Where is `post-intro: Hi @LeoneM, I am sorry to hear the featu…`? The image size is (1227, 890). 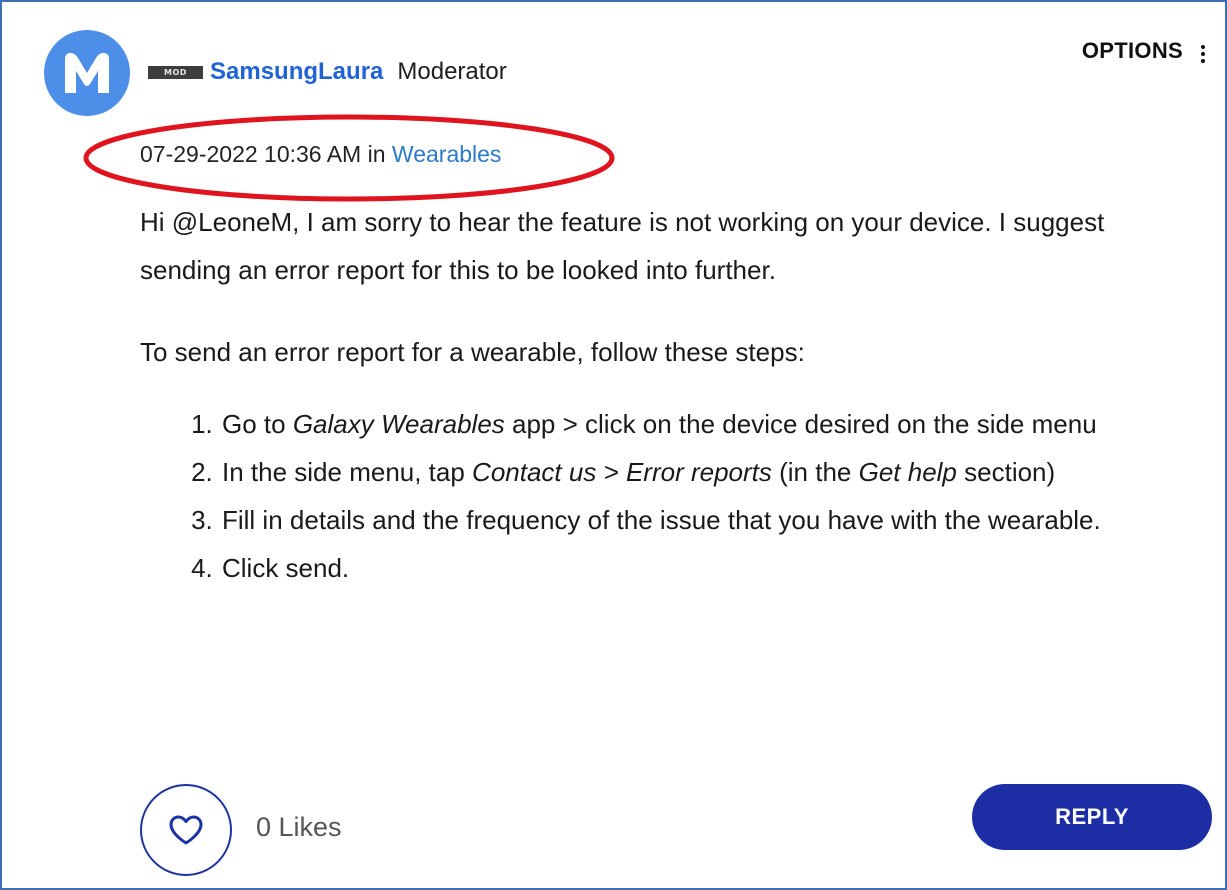
post-intro: Hi @LeoneM, I am sorry to hear the featu… is located at coordinates (622, 246).